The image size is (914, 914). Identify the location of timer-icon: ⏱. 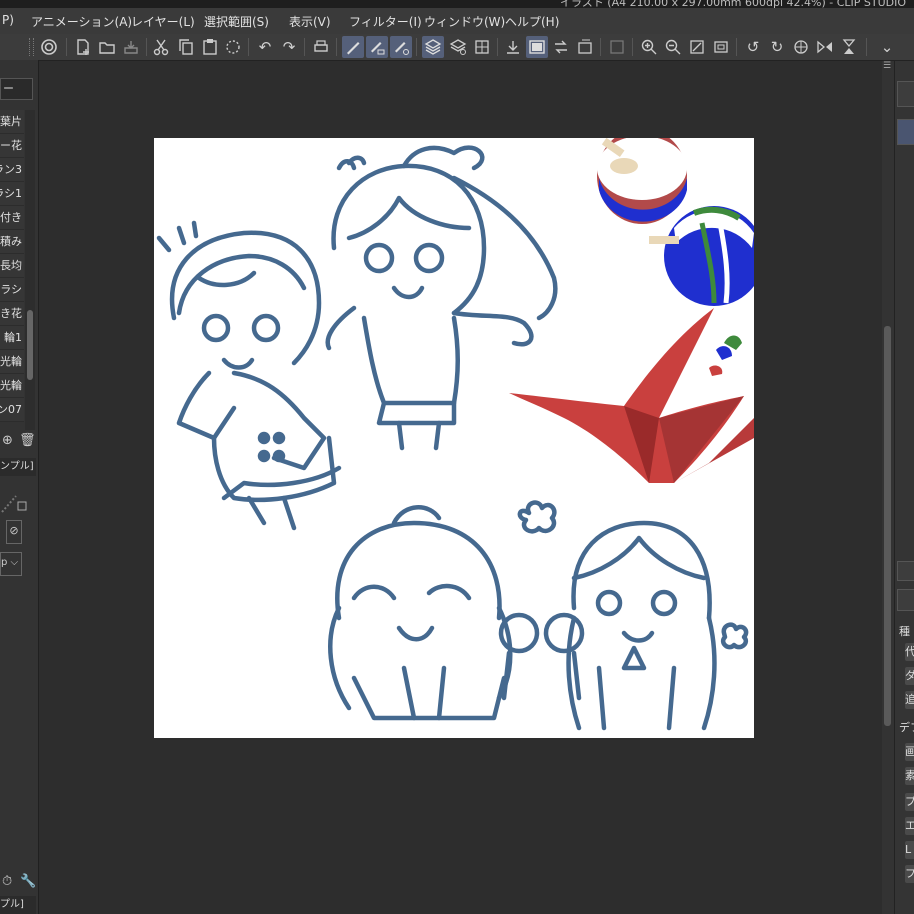
(7, 881).